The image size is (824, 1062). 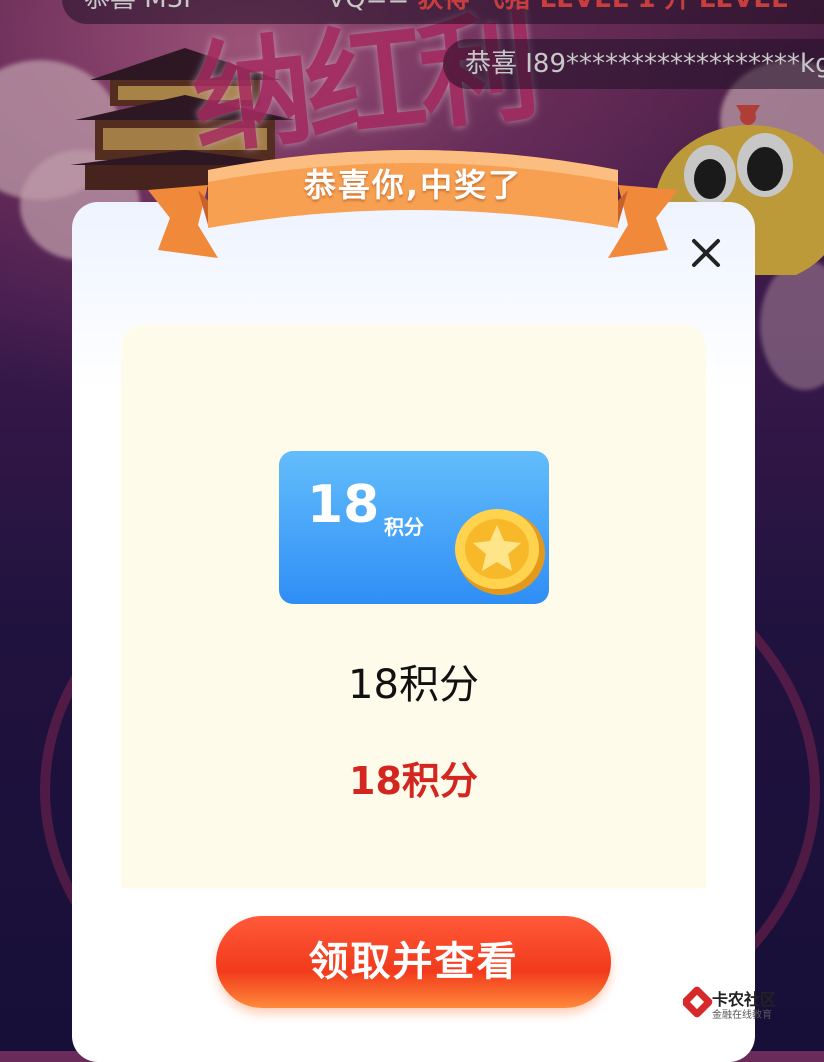 I want to click on gold-coin-icon, so click(x=500, y=552).